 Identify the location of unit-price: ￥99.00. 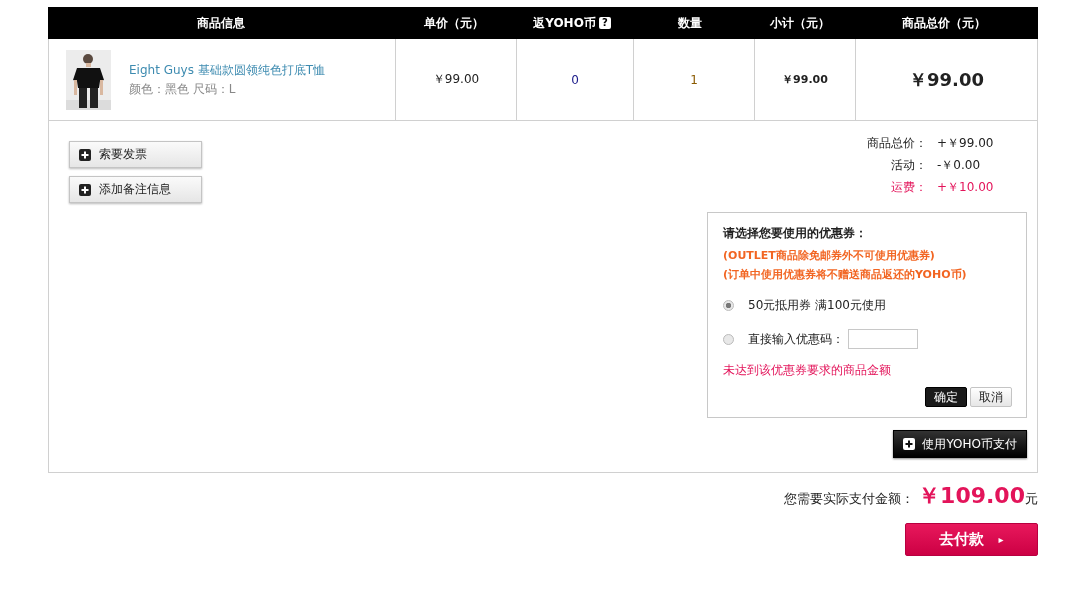
(455, 79).